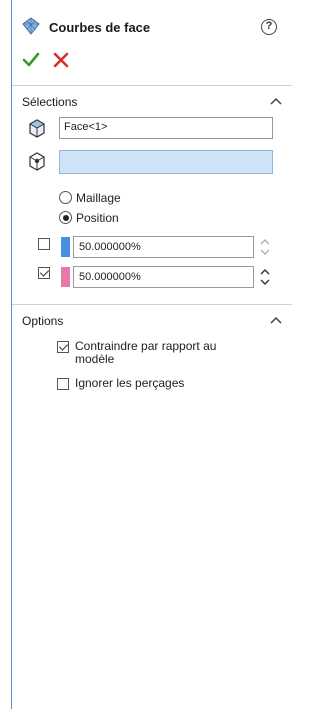  I want to click on face-selection-icon, so click(37, 128).